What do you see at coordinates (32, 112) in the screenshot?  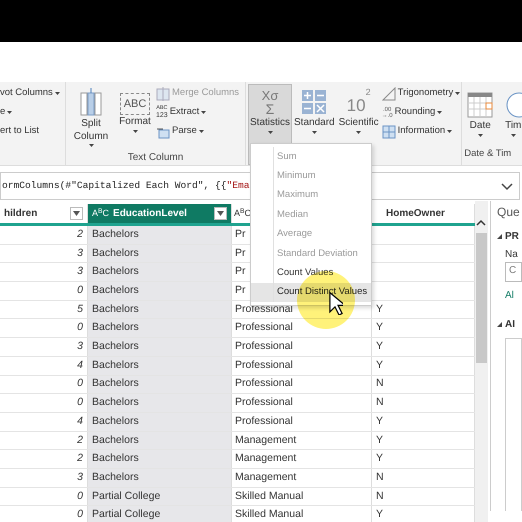 I see `ribbon-button: e` at bounding box center [32, 112].